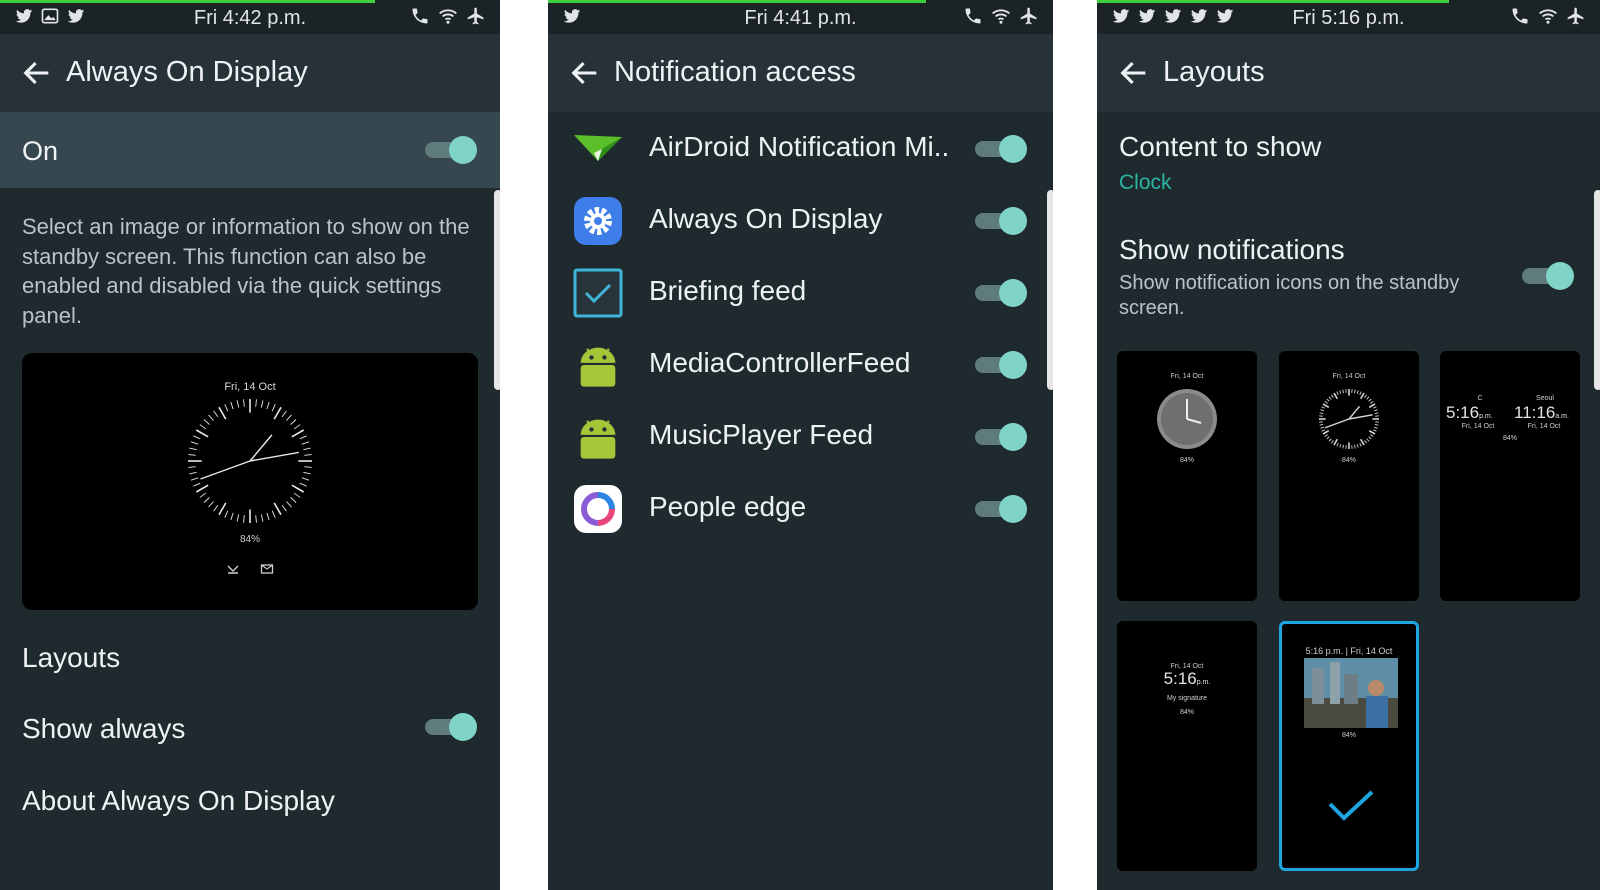  I want to click on app-row-always-on-display: Always On Display, so click(800, 221).